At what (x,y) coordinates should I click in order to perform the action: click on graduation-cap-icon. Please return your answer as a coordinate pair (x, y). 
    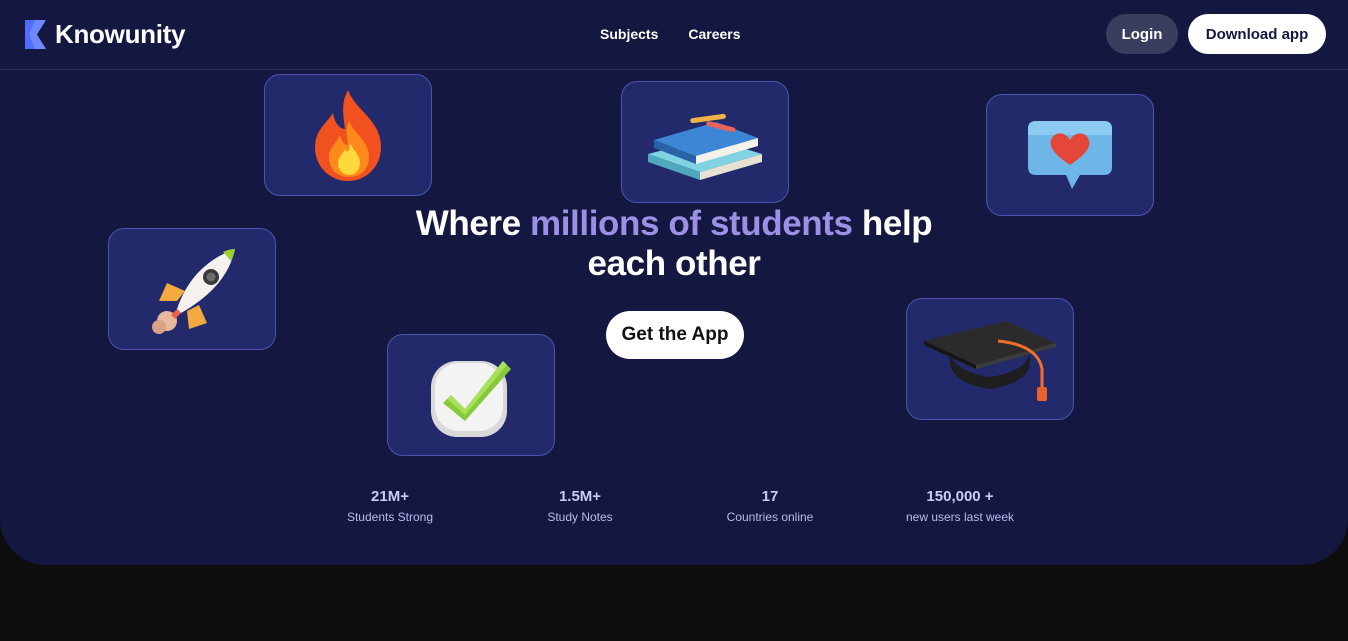
    Looking at the image, I should click on (990, 361).